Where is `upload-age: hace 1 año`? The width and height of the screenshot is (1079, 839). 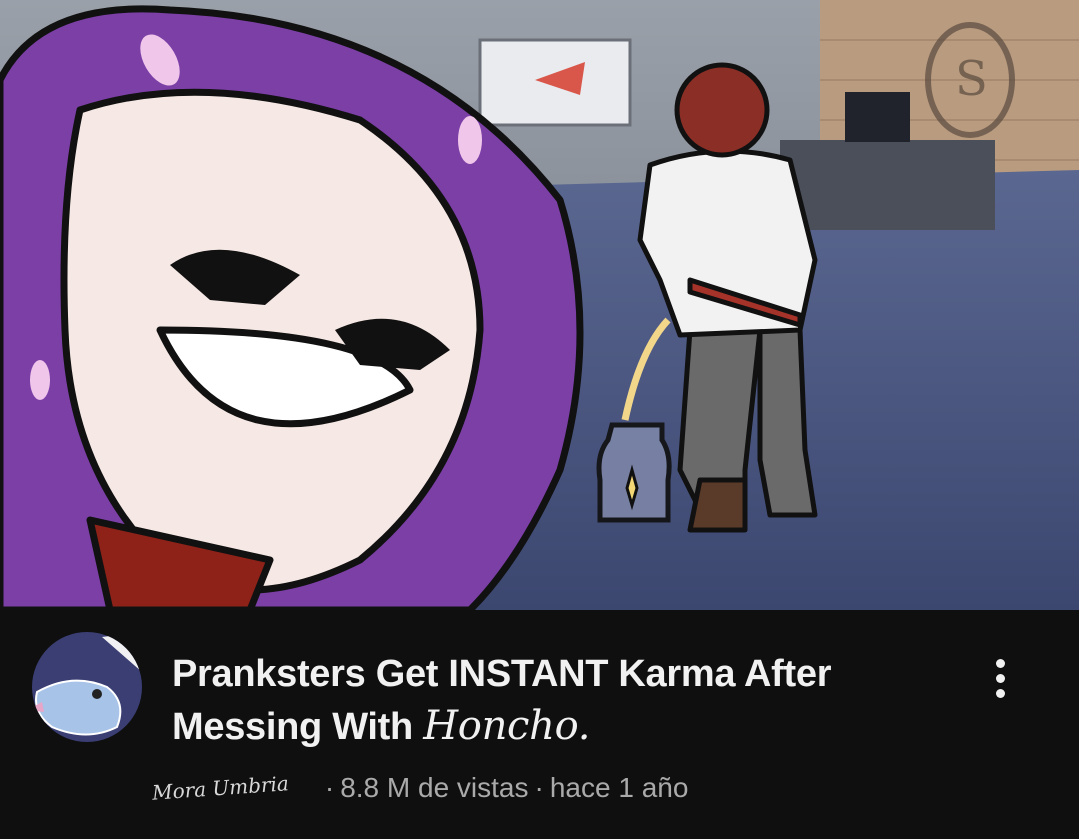
upload-age: hace 1 año is located at coordinates (619, 787).